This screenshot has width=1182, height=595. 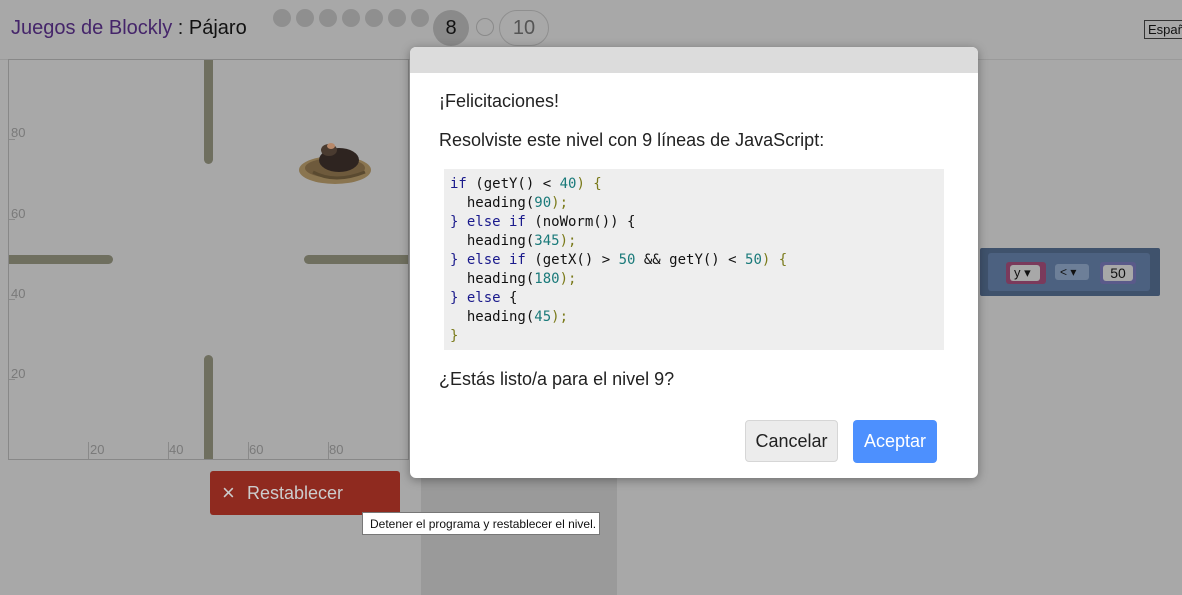 What do you see at coordinates (336, 449) in the screenshot?
I see `x-axis-label: 80` at bounding box center [336, 449].